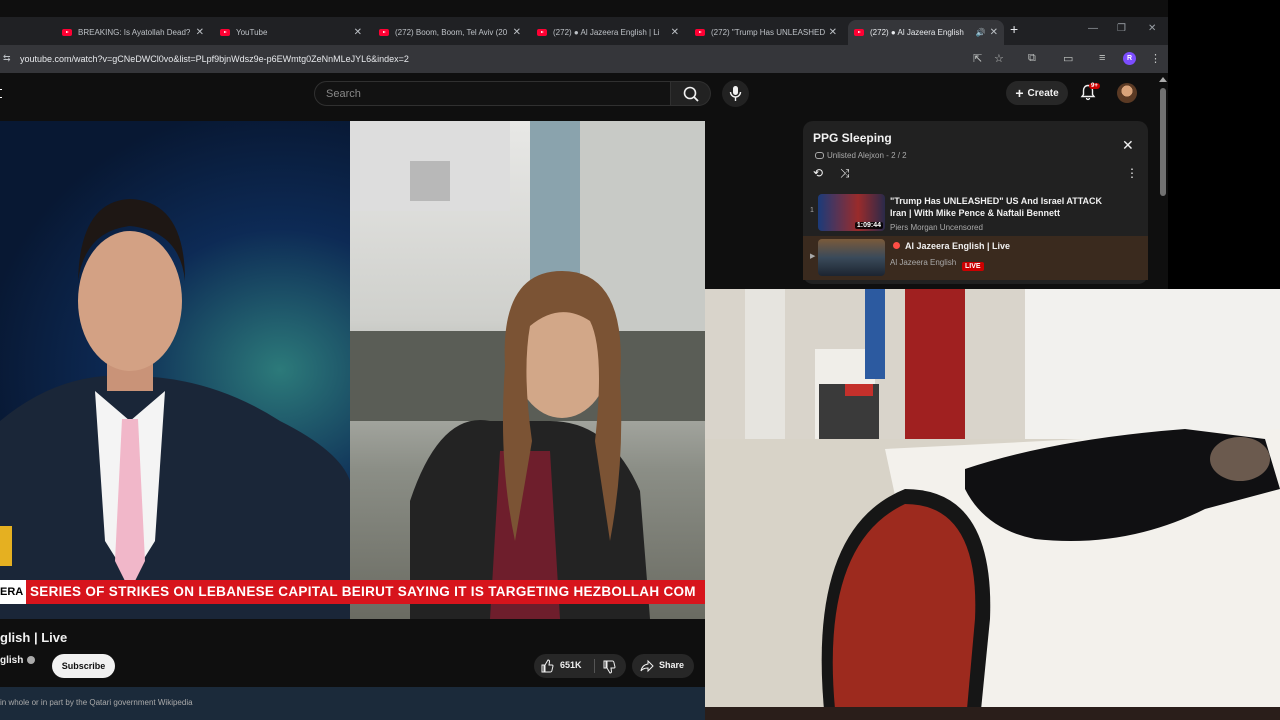  Describe the element at coordinates (647, 666) in the screenshot. I see `share-icon` at that location.